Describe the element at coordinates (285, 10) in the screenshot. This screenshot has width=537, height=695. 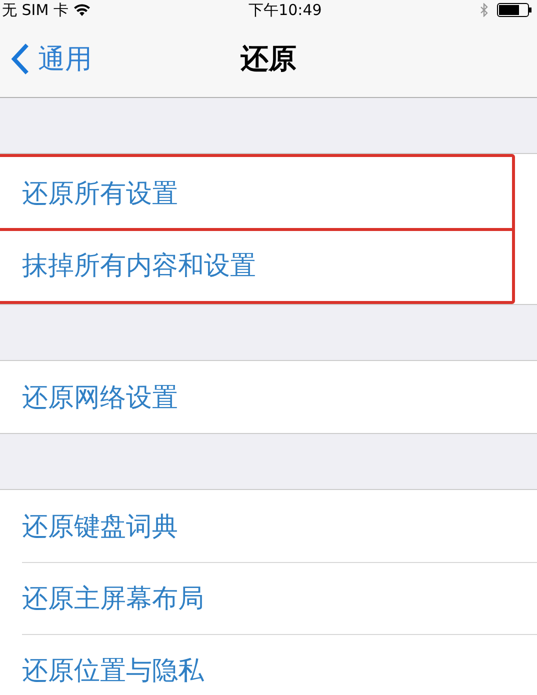
I see `clock-time: 下午10:49` at that location.